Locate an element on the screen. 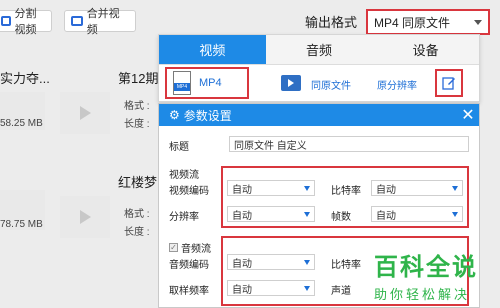  format-panel: 视频 音频 设备 MP4 MP4 同原文件 原分辨率 is located at coordinates (319, 68).